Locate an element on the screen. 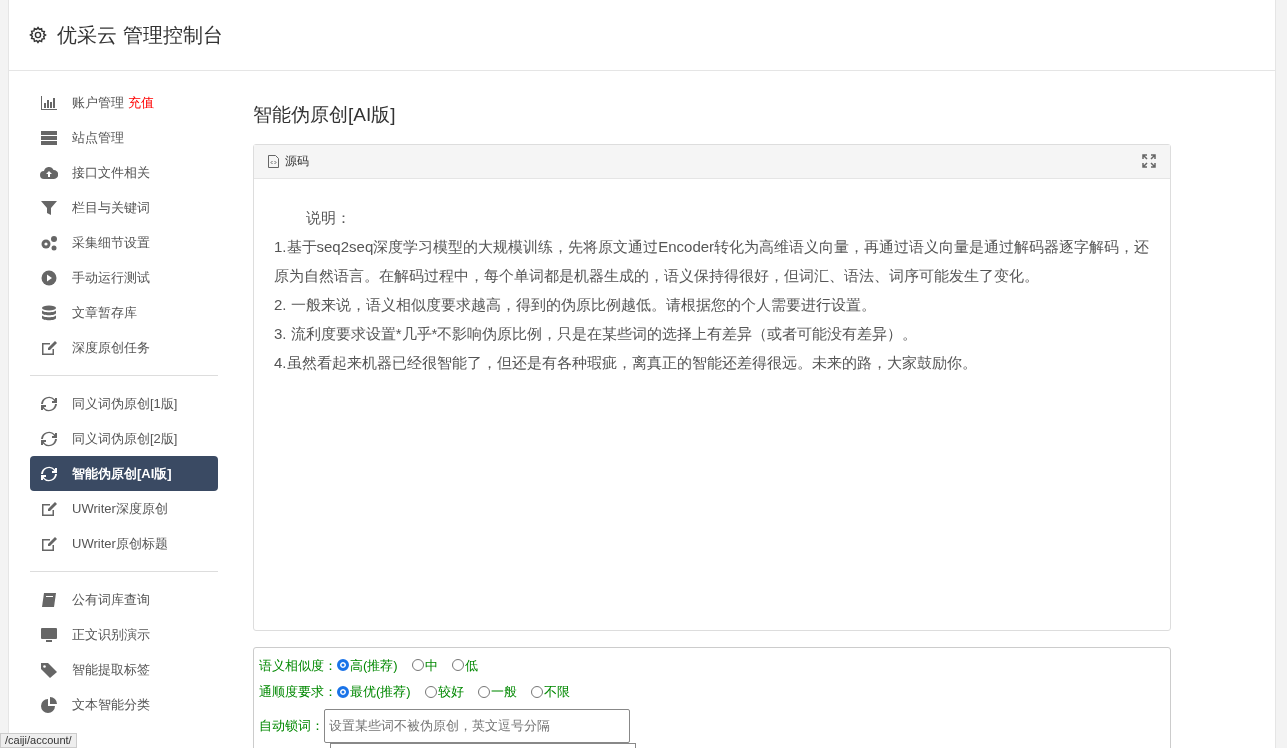 The image size is (1287, 748). sidebar-item: 站点管理 is located at coordinates (124, 137).